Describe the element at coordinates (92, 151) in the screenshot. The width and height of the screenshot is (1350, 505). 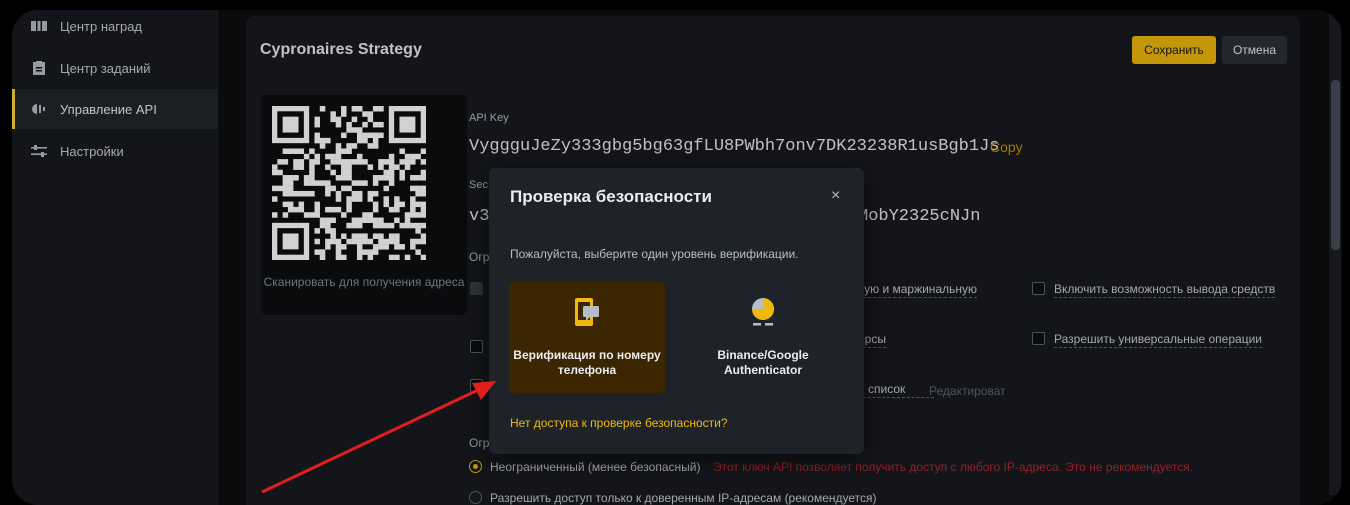
I see `sidebar-item-label: Настройки` at that location.